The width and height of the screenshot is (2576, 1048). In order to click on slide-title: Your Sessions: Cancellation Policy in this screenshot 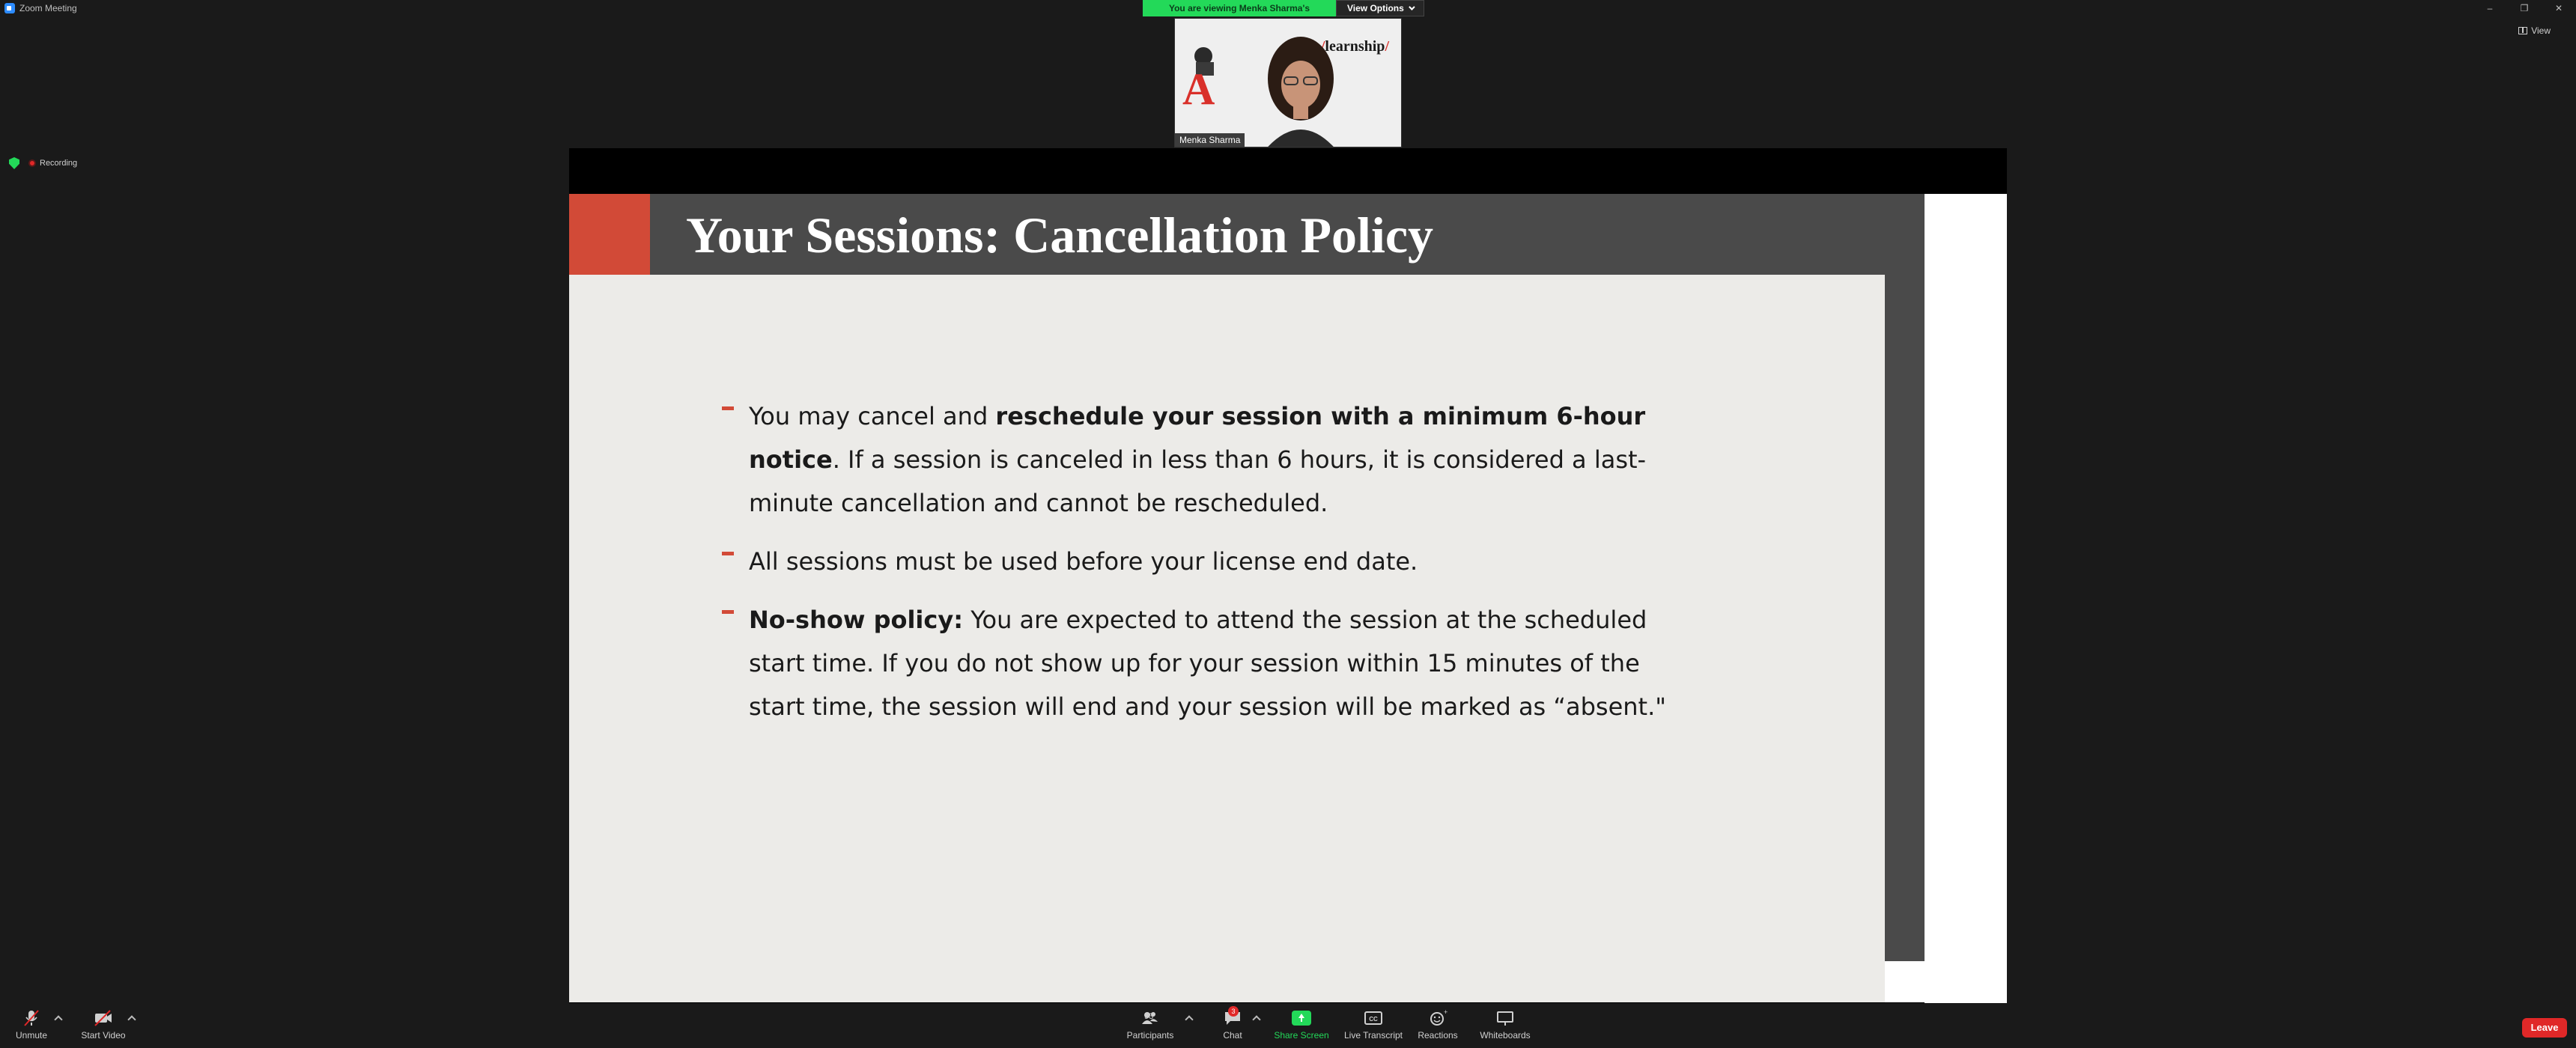, I will do `click(1060, 235)`.